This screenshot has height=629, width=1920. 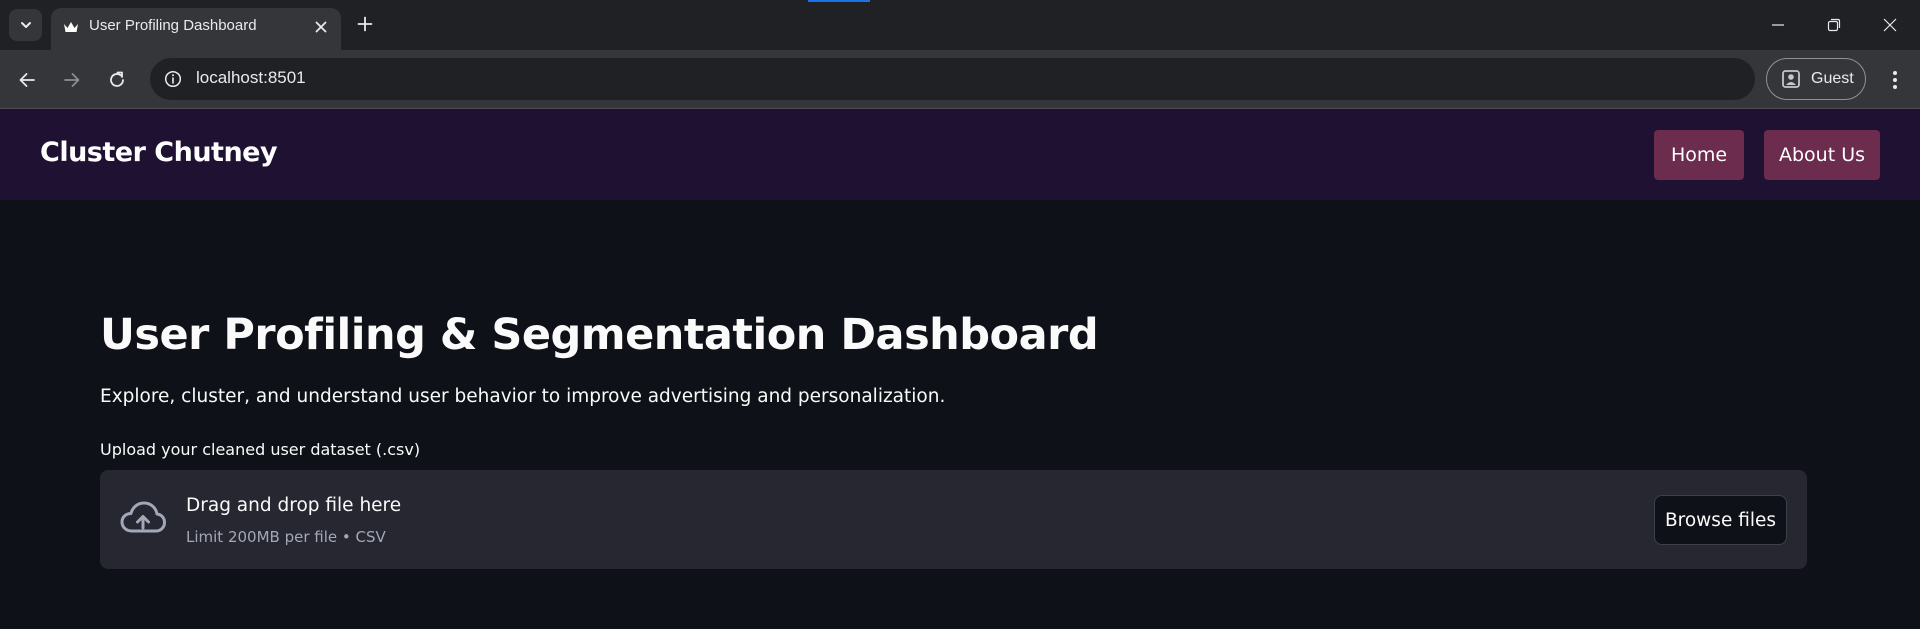 I want to click on forward-button, so click(x=72, y=80).